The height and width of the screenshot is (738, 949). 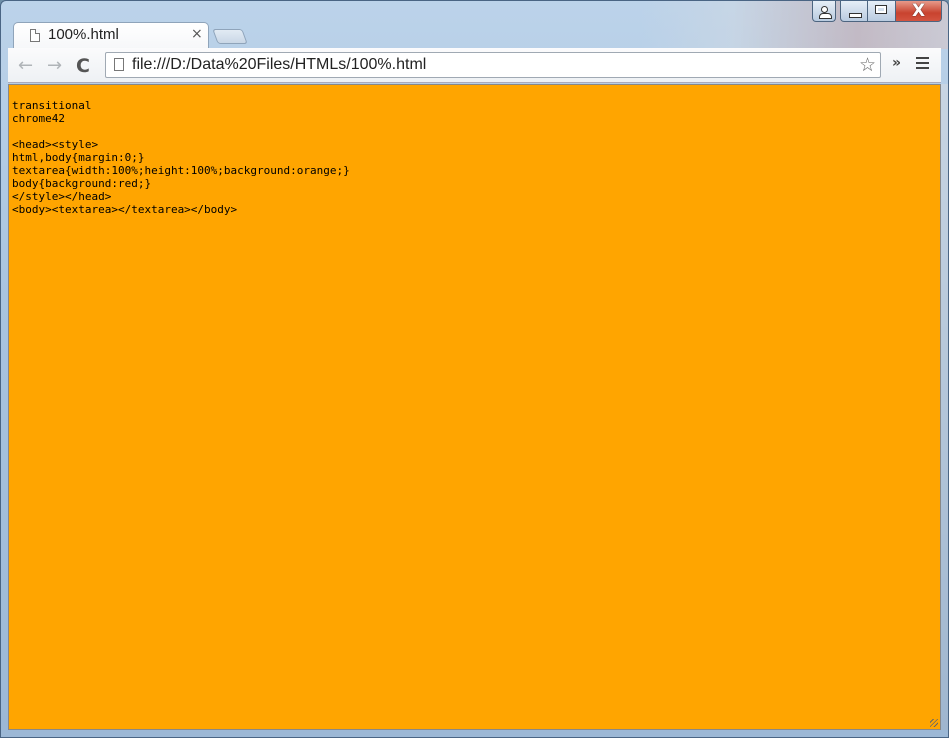 I want to click on back-arrow-icon: ←, so click(x=25, y=65).